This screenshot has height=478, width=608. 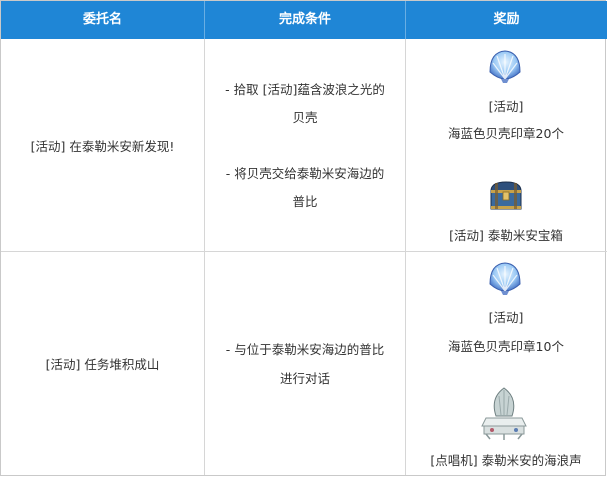 What do you see at coordinates (305, 173) in the screenshot?
I see `condition-line: - 将贝壳交给泰勒米安海边的` at bounding box center [305, 173].